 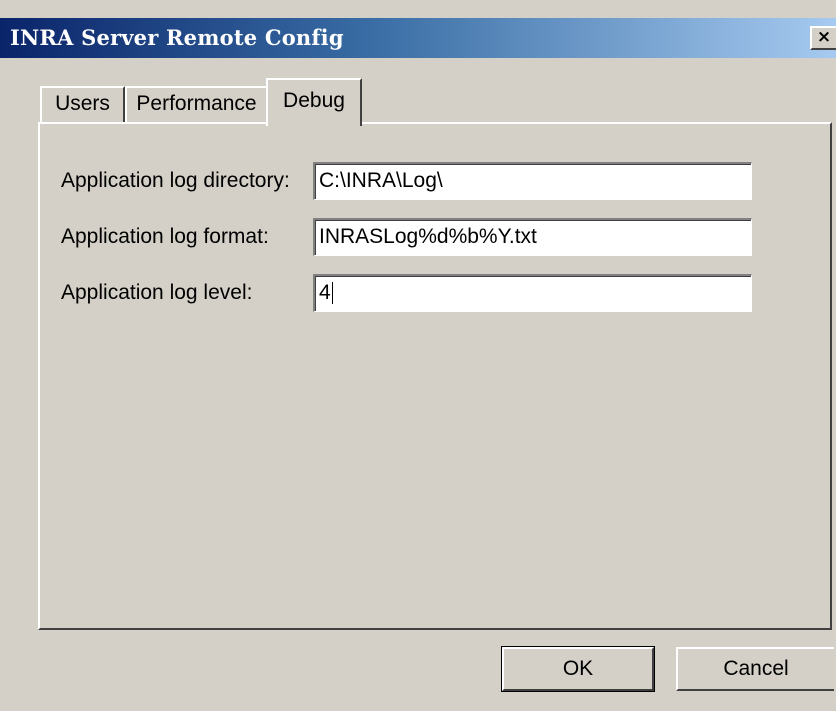 I want to click on log-level-value: 4, so click(x=325, y=292).